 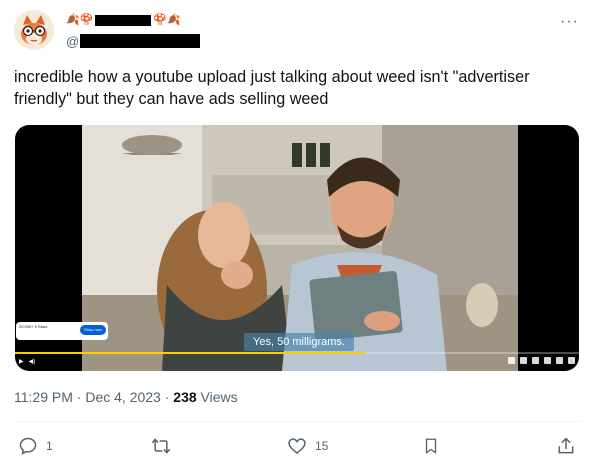 What do you see at coordinates (140, 41) in the screenshot?
I see `redacted-handle-bar` at bounding box center [140, 41].